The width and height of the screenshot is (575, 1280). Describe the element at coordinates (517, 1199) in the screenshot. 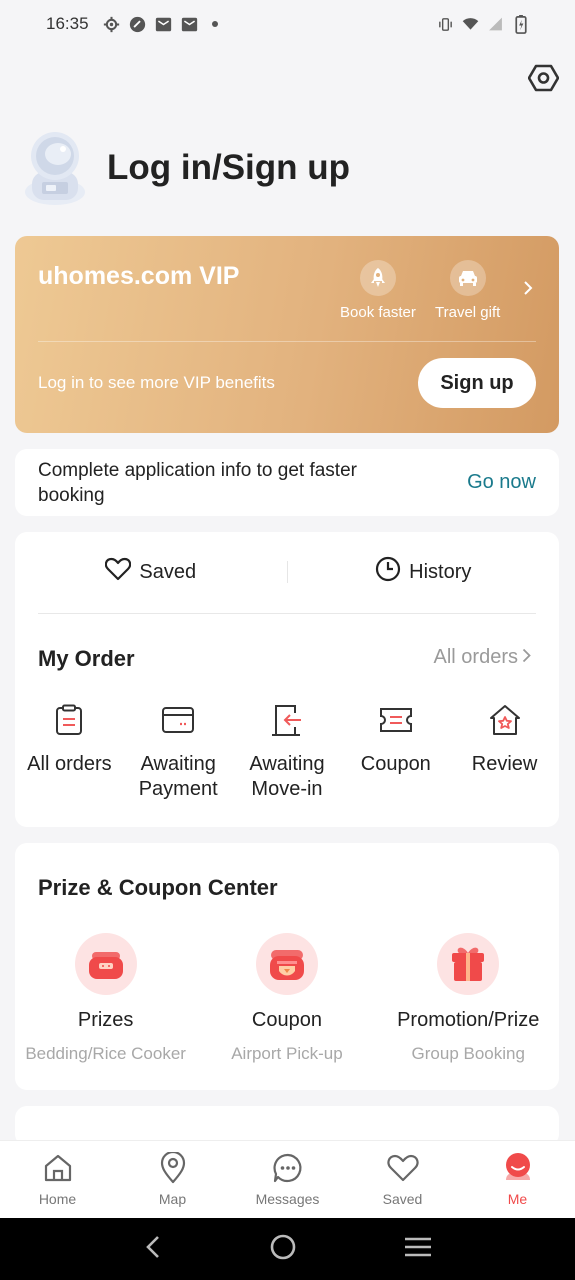

I see `tab-label: Me` at that location.